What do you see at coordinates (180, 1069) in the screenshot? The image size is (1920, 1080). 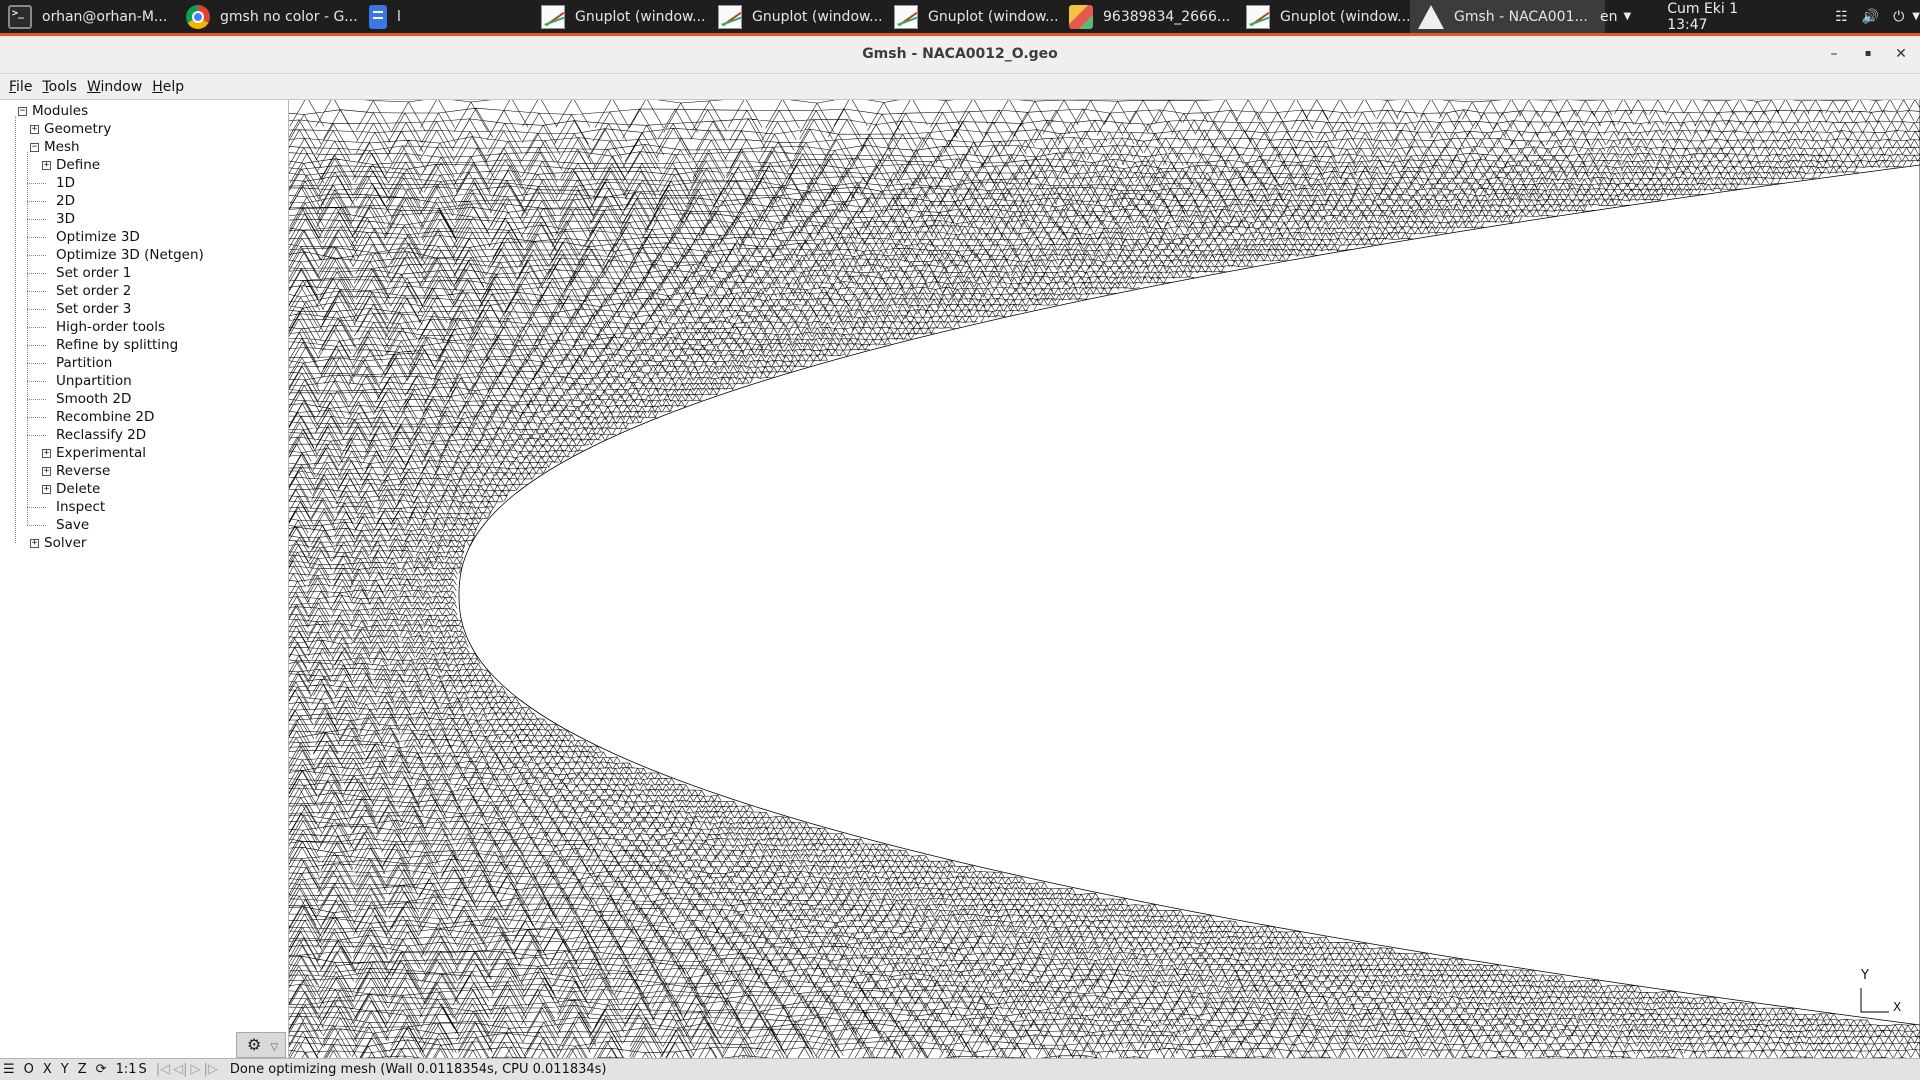 I see `previous-step-icon: ◁|` at bounding box center [180, 1069].